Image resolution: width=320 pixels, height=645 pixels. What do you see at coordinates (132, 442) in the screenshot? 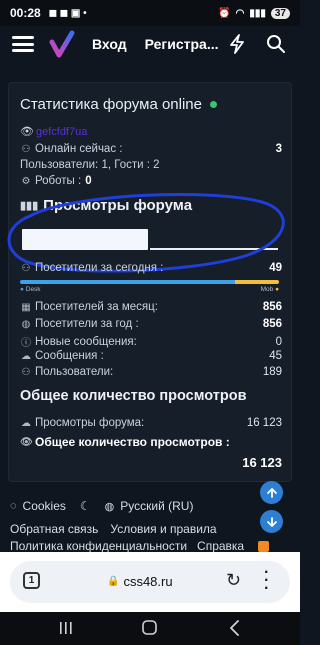
I see `total-views-label: Общее количество просмотров :` at bounding box center [132, 442].